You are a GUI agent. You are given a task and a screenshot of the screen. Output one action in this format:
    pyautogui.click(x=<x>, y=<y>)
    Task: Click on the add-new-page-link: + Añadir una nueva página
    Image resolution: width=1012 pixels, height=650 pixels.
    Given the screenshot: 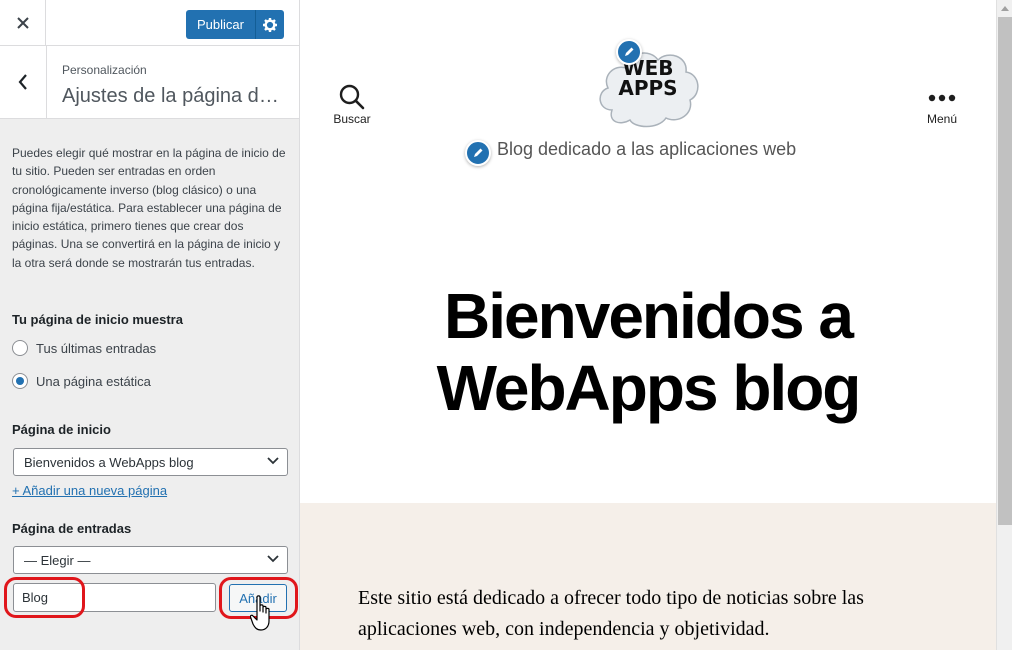 What is the action you would take?
    pyautogui.click(x=89, y=490)
    